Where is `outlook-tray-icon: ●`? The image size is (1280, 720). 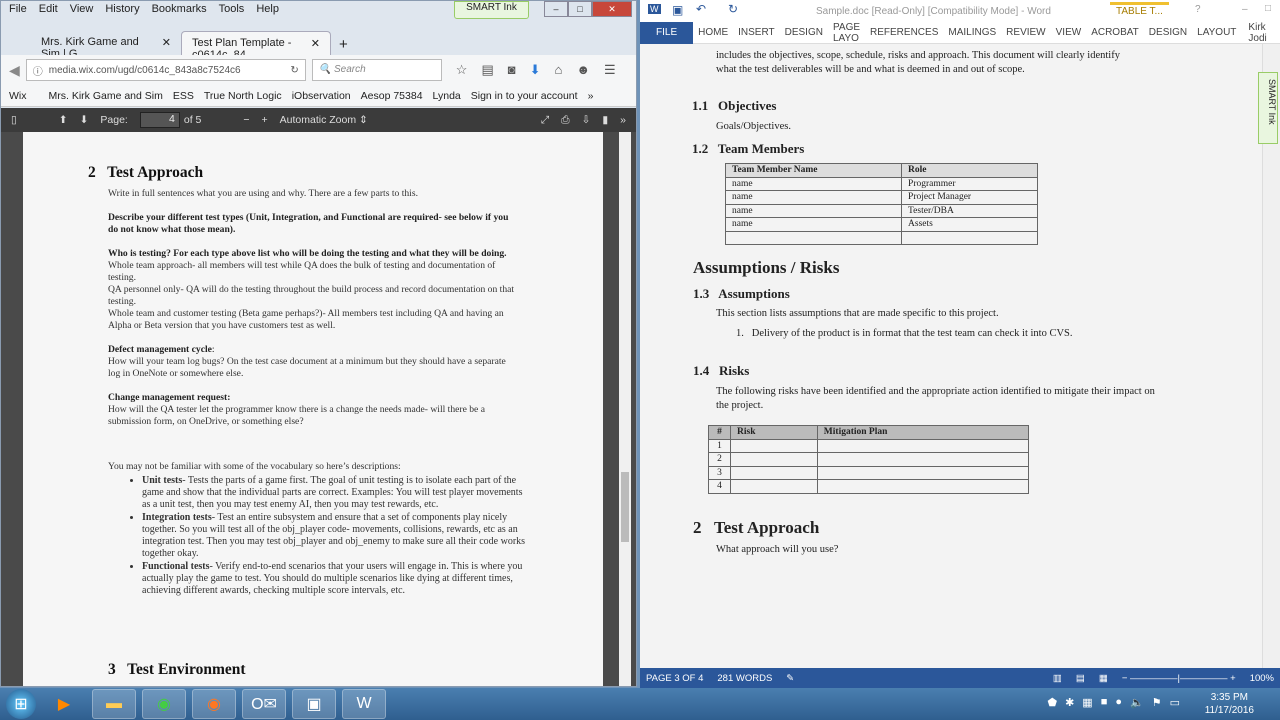
outlook-tray-icon: ● is located at coordinates (1118, 702).